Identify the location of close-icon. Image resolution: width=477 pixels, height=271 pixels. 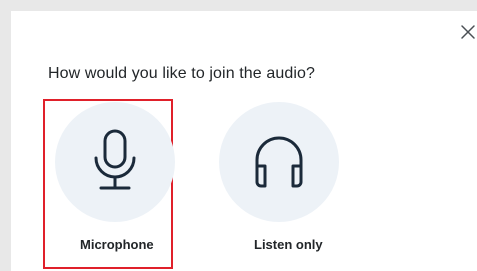
(468, 32).